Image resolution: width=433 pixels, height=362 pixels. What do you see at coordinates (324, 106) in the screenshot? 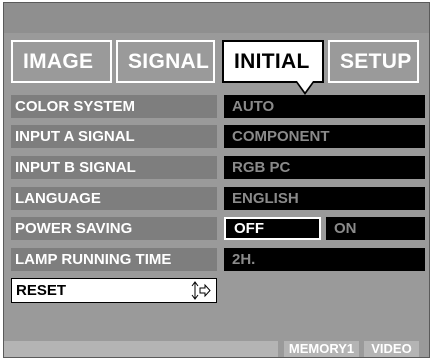
I see `setting-value: AUTO` at bounding box center [324, 106].